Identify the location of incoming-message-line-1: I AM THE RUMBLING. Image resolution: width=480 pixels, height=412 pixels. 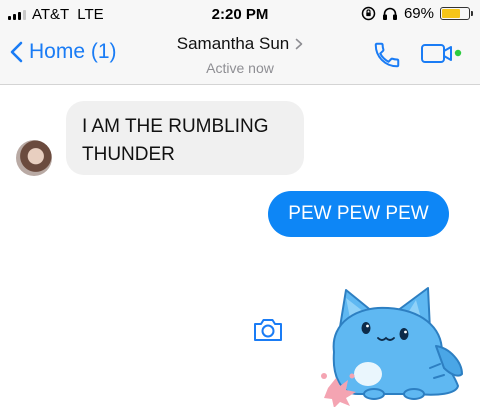
(175, 126).